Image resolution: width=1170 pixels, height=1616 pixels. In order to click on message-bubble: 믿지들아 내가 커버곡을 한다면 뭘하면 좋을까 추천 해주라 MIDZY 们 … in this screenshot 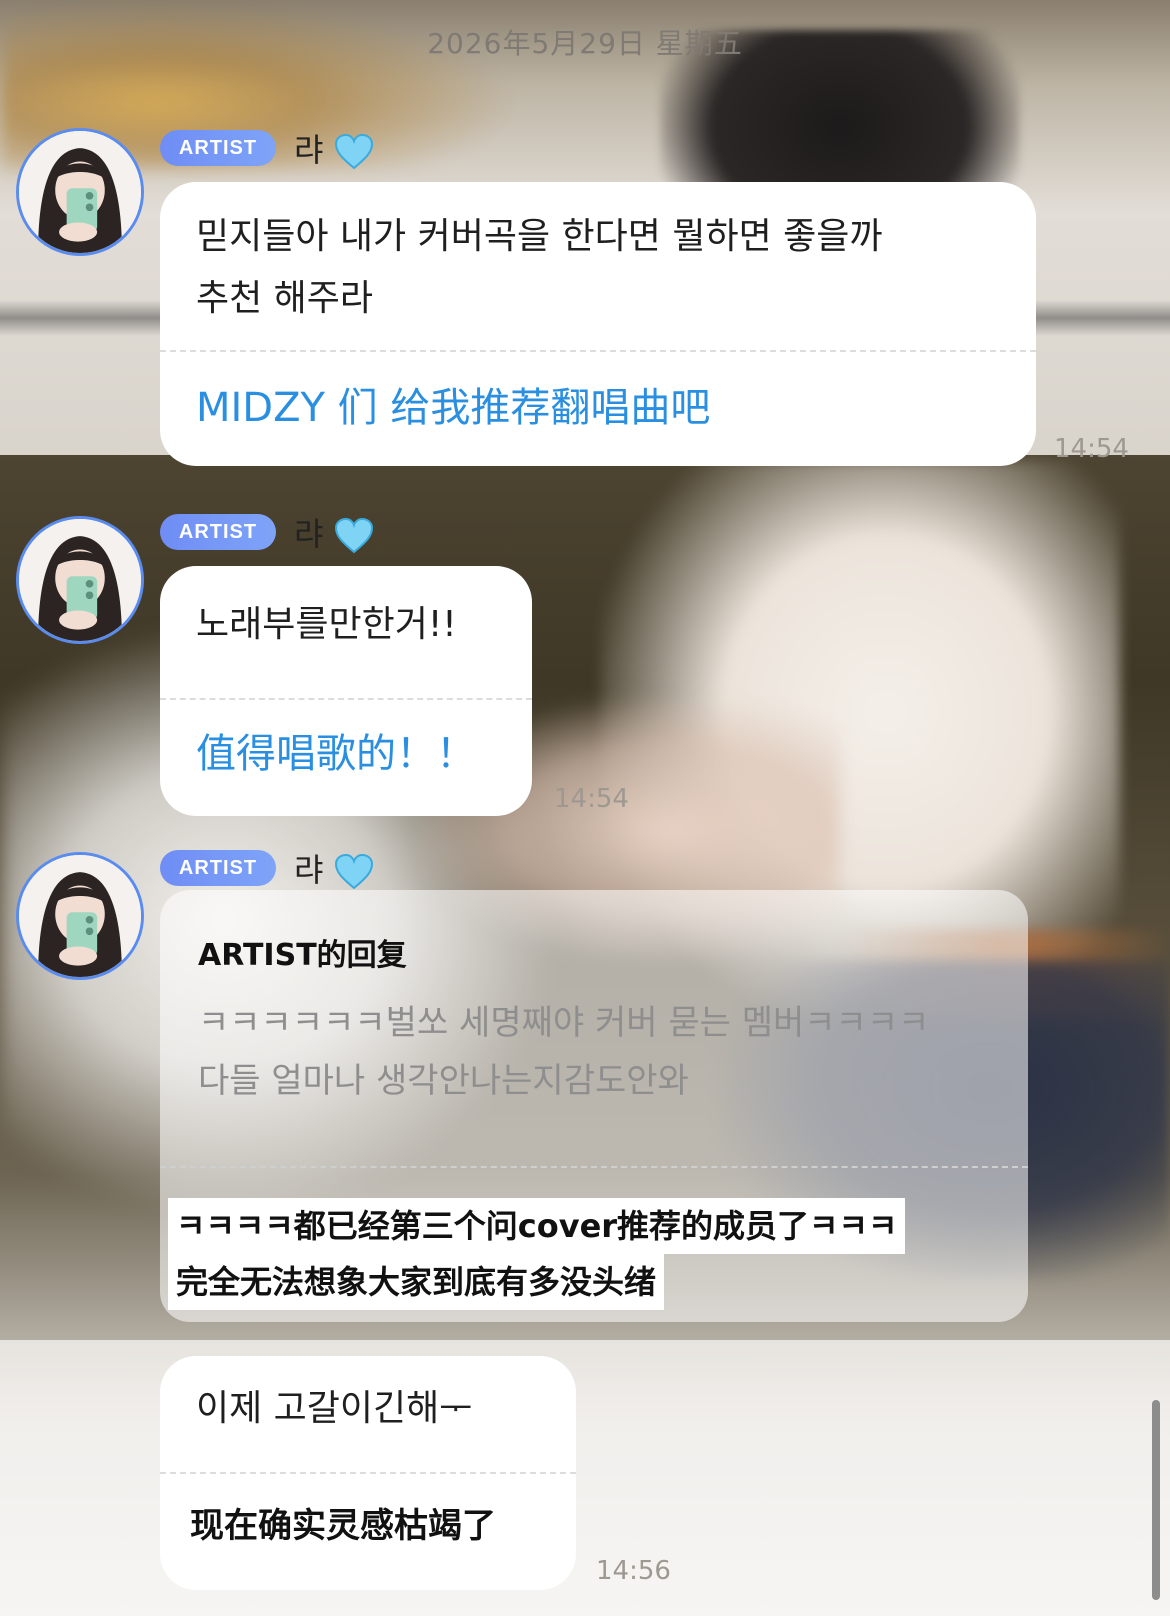, I will do `click(598, 324)`.